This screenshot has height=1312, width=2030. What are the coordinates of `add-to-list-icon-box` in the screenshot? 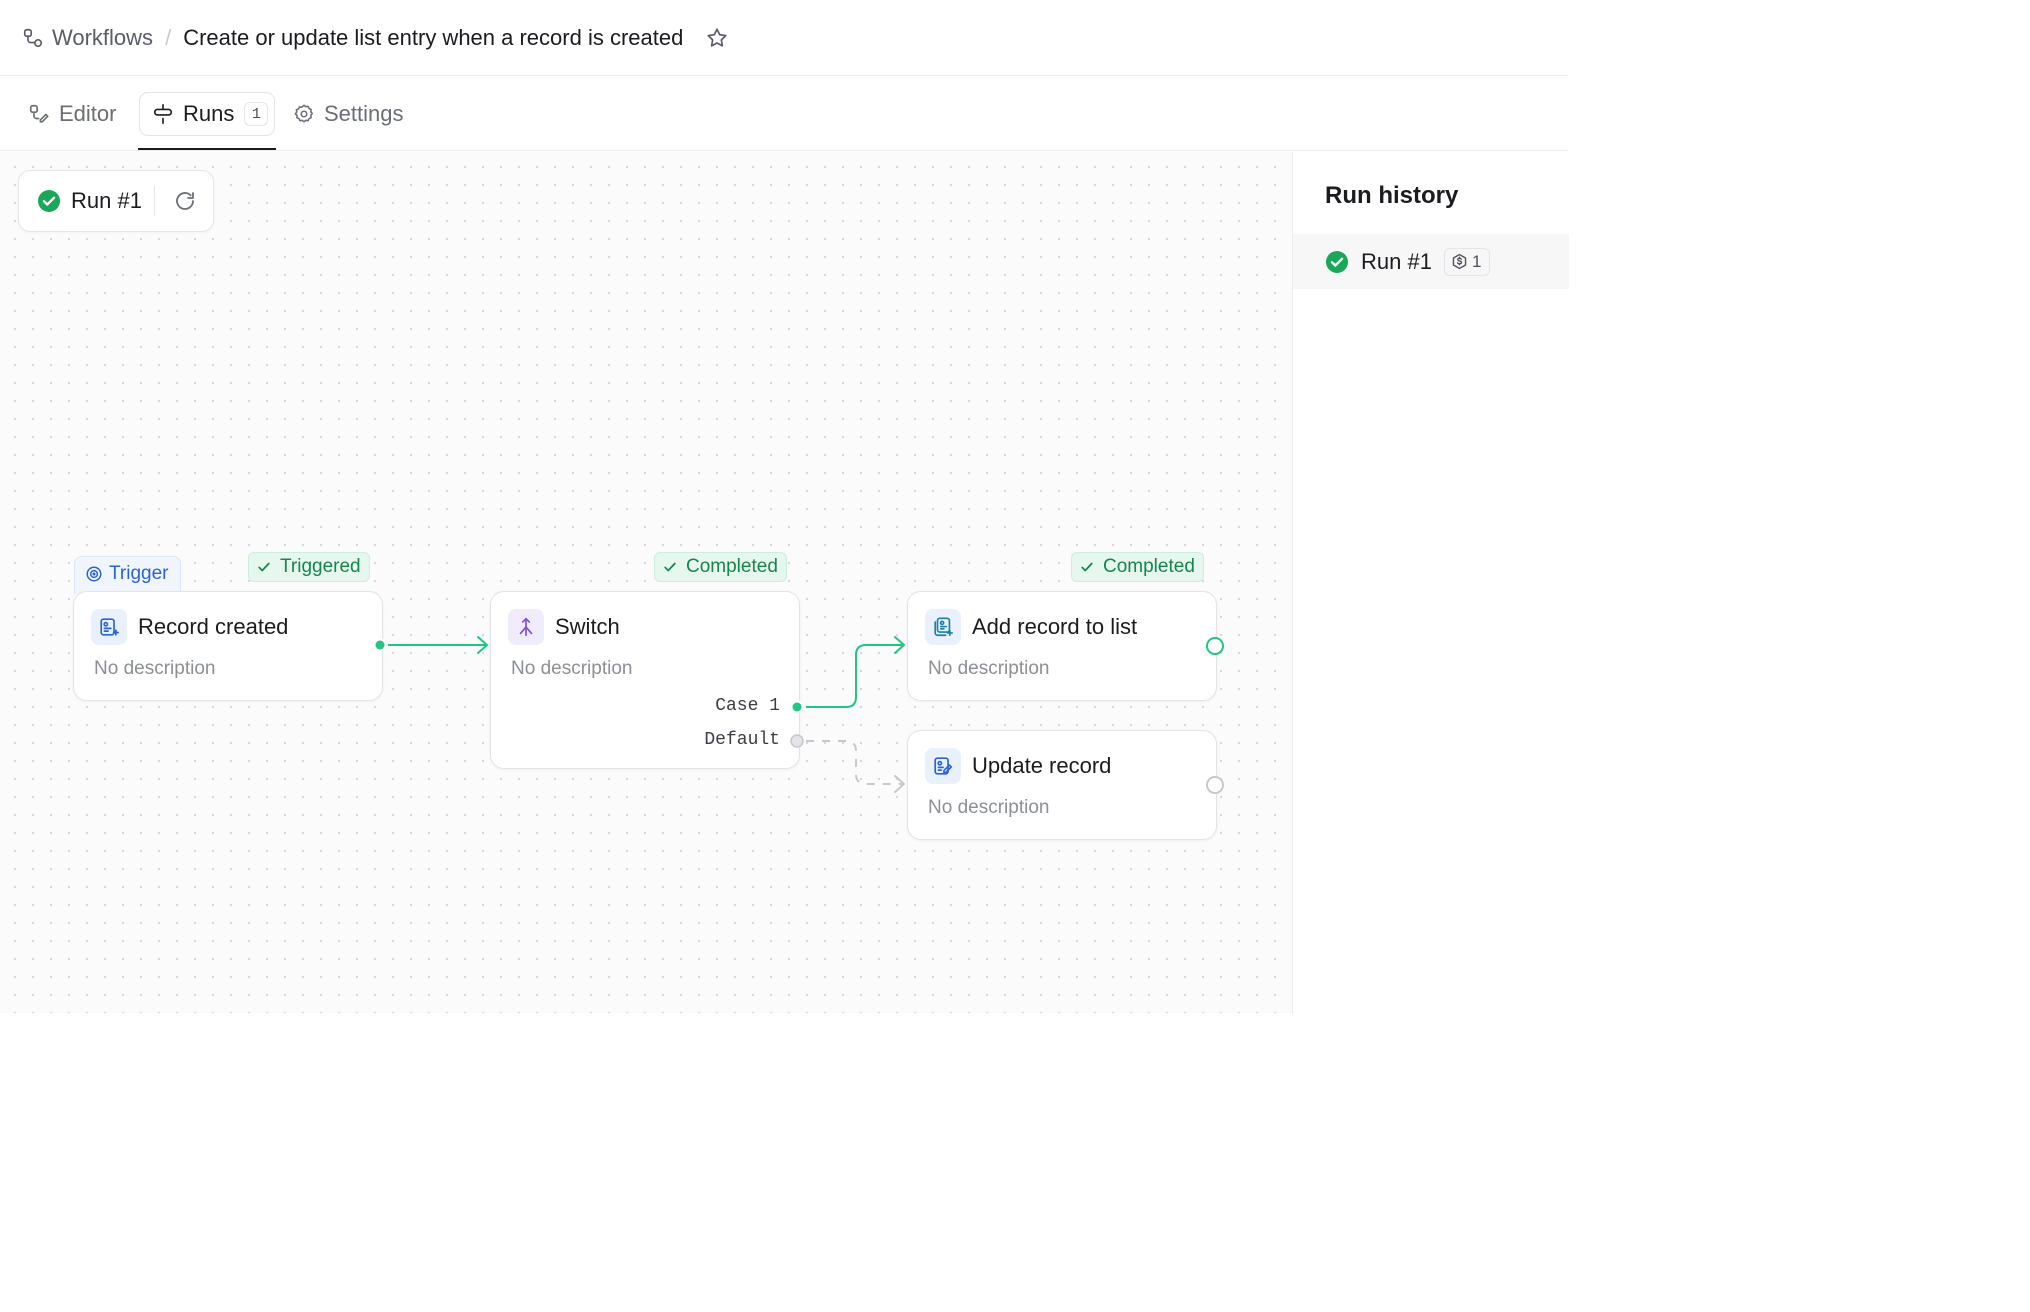 It's located at (943, 627).